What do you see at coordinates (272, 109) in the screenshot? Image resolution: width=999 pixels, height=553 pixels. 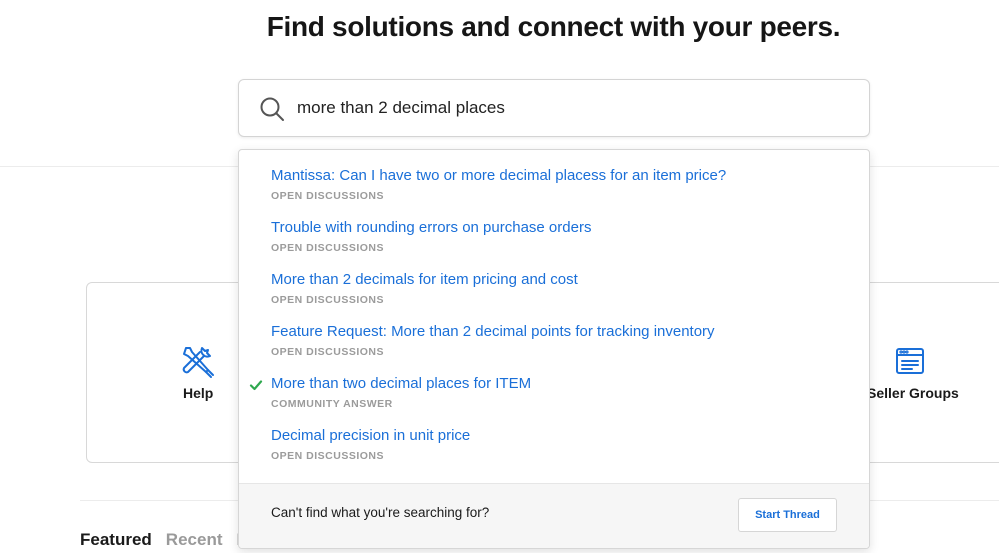 I see `search-icon` at bounding box center [272, 109].